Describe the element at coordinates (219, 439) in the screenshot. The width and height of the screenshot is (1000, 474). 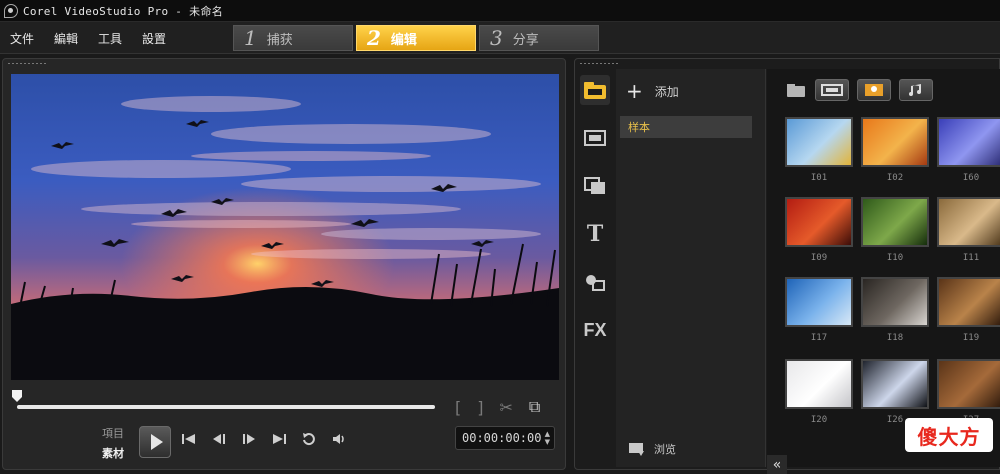
I see `previous-frame-icon` at that location.